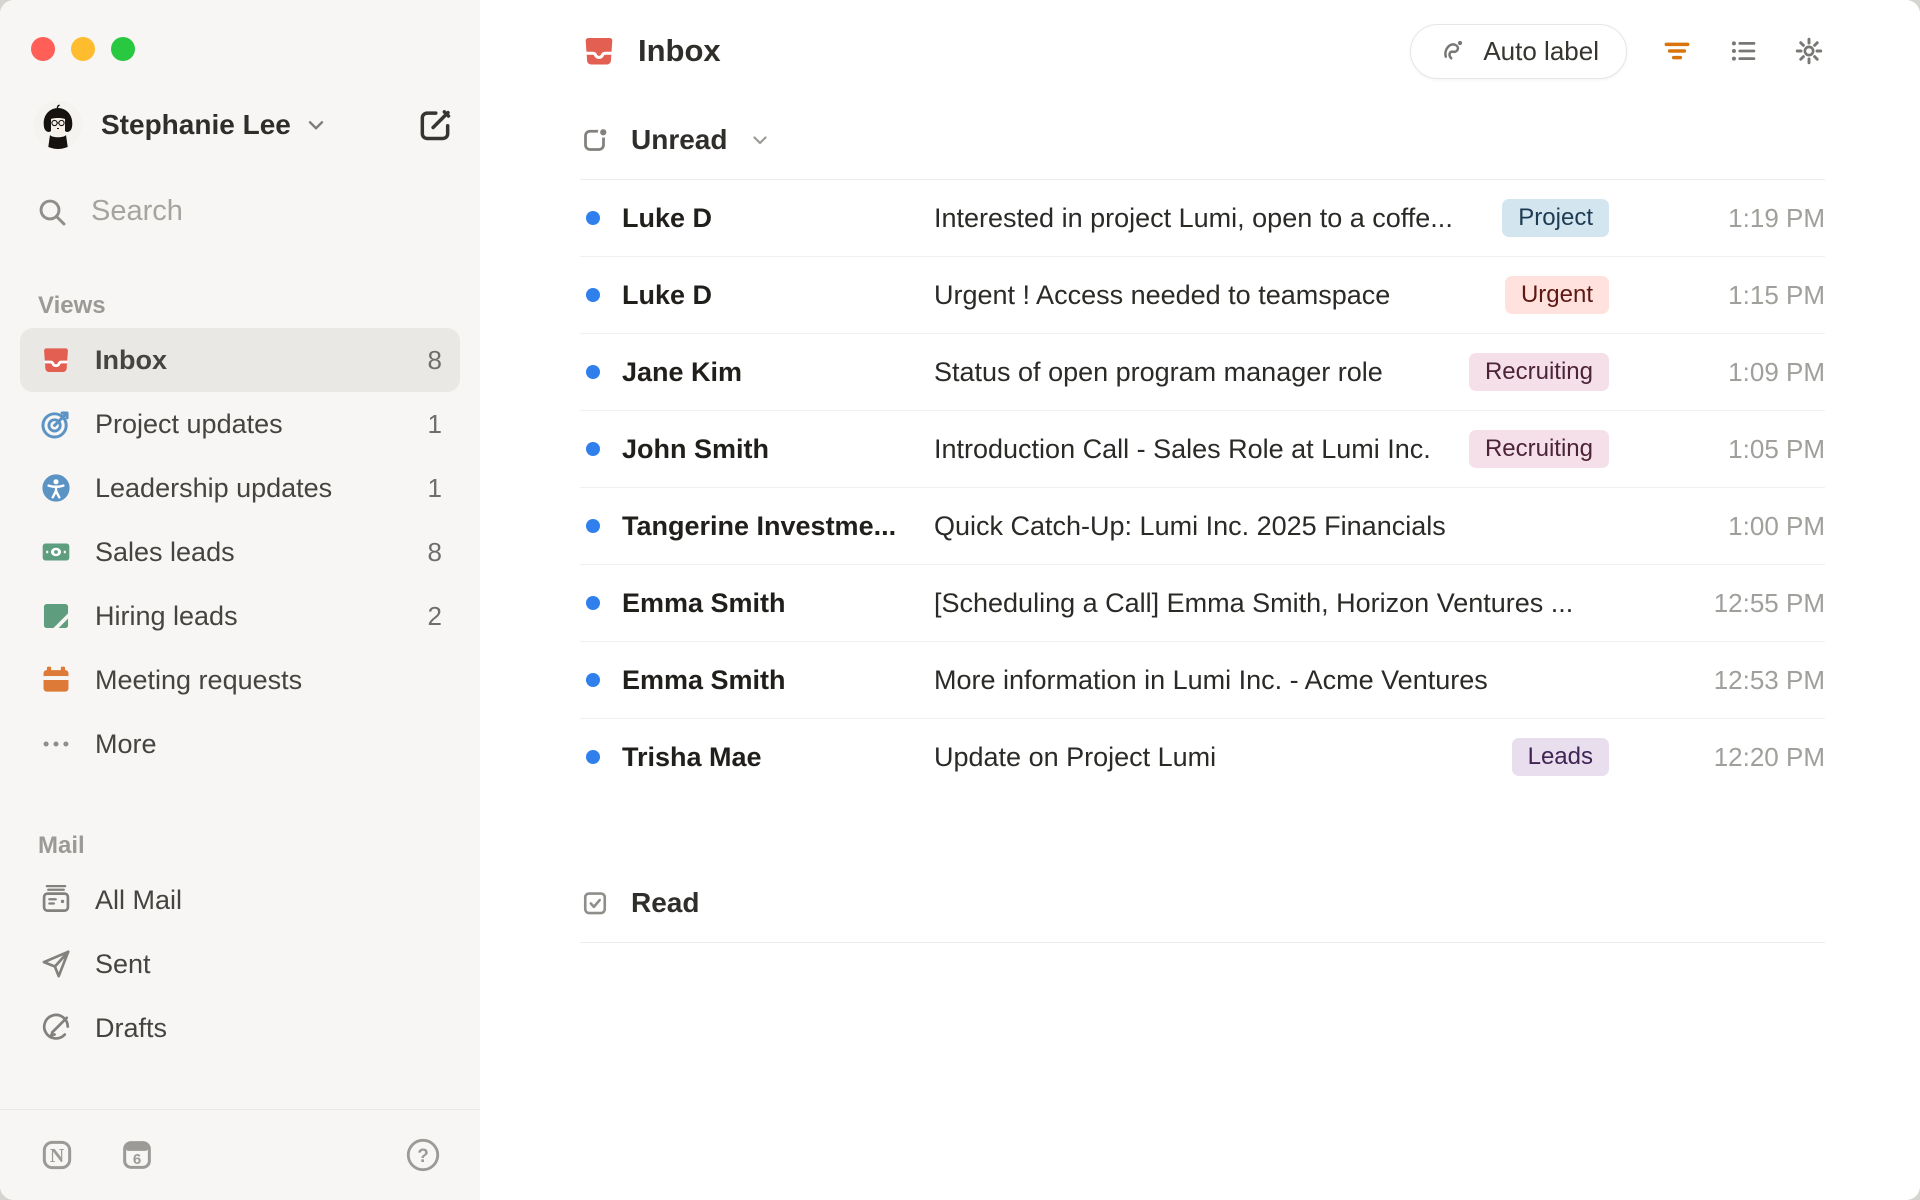 This screenshot has height=1200, width=1920. I want to click on read-section: Read, so click(1202, 915).